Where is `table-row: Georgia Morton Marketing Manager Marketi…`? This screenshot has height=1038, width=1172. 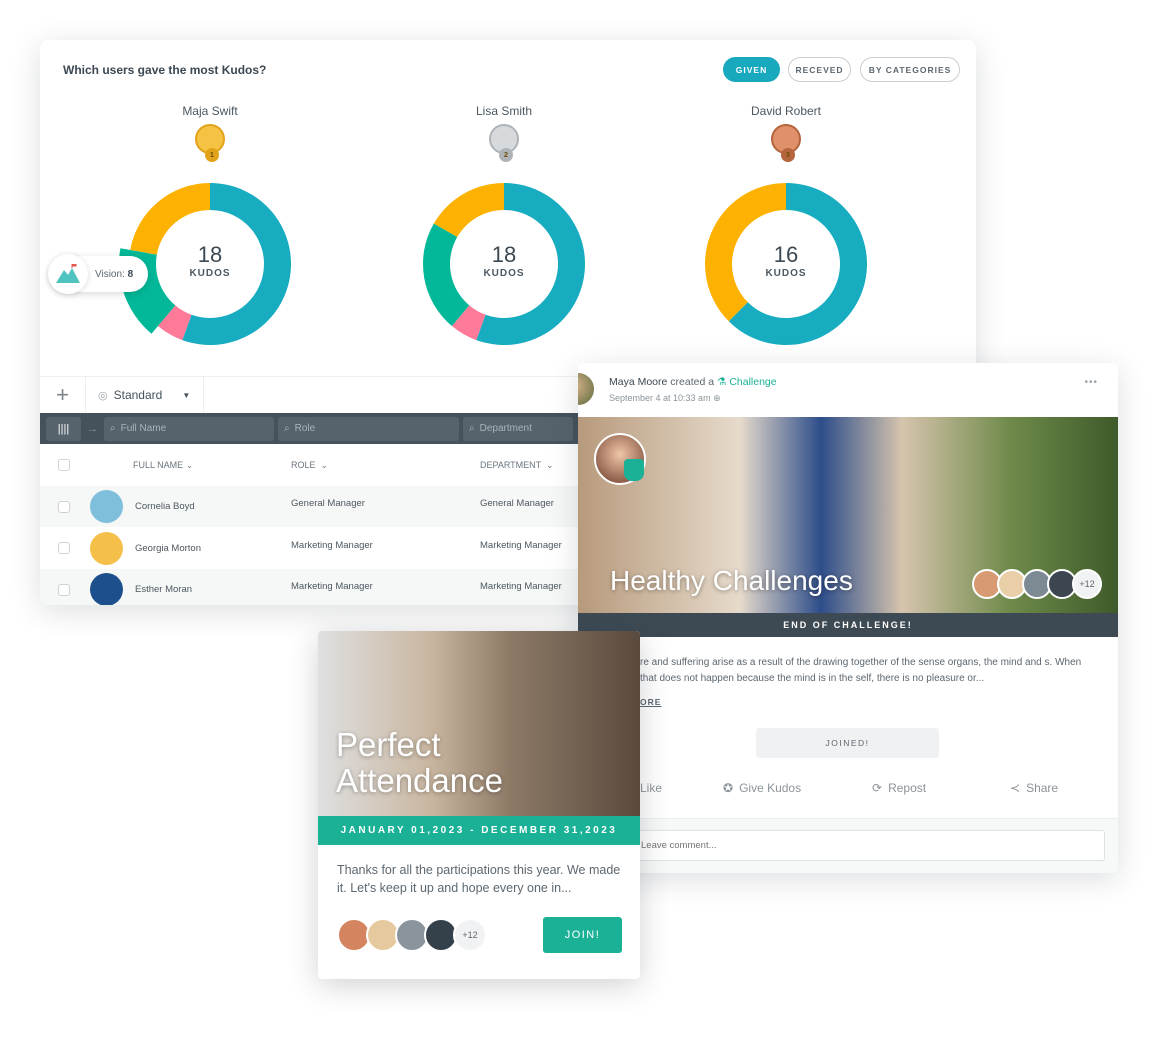
table-row: Georgia Morton Marketing Manager Marketi… is located at coordinates (310, 548).